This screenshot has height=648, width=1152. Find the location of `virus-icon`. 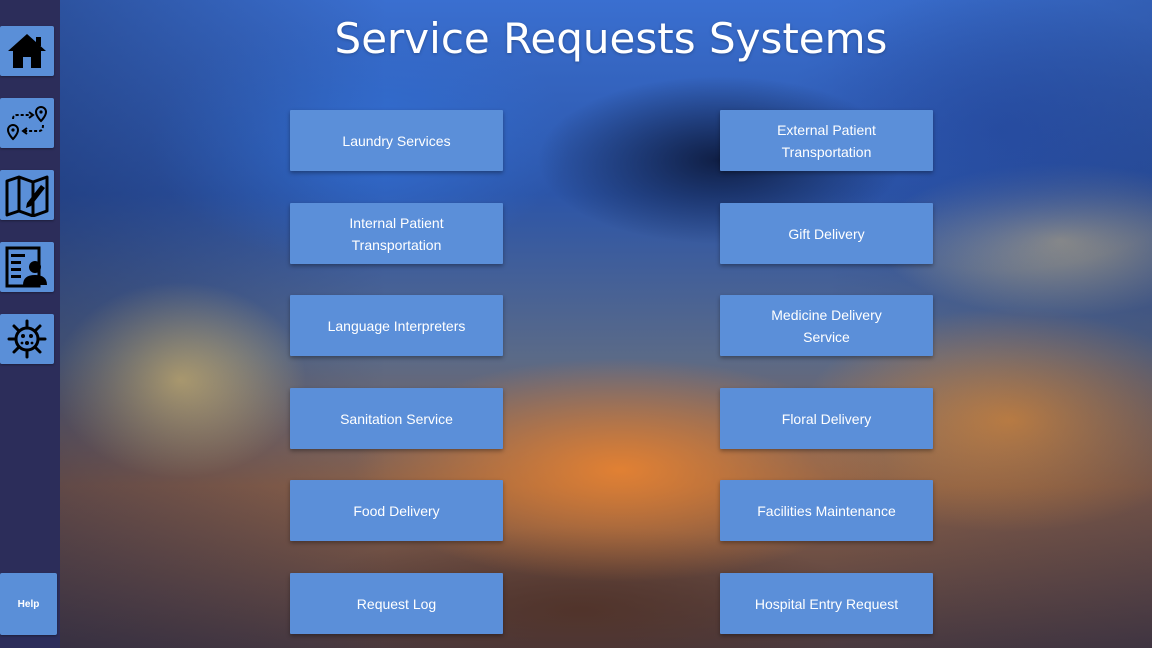

virus-icon is located at coordinates (27, 339).